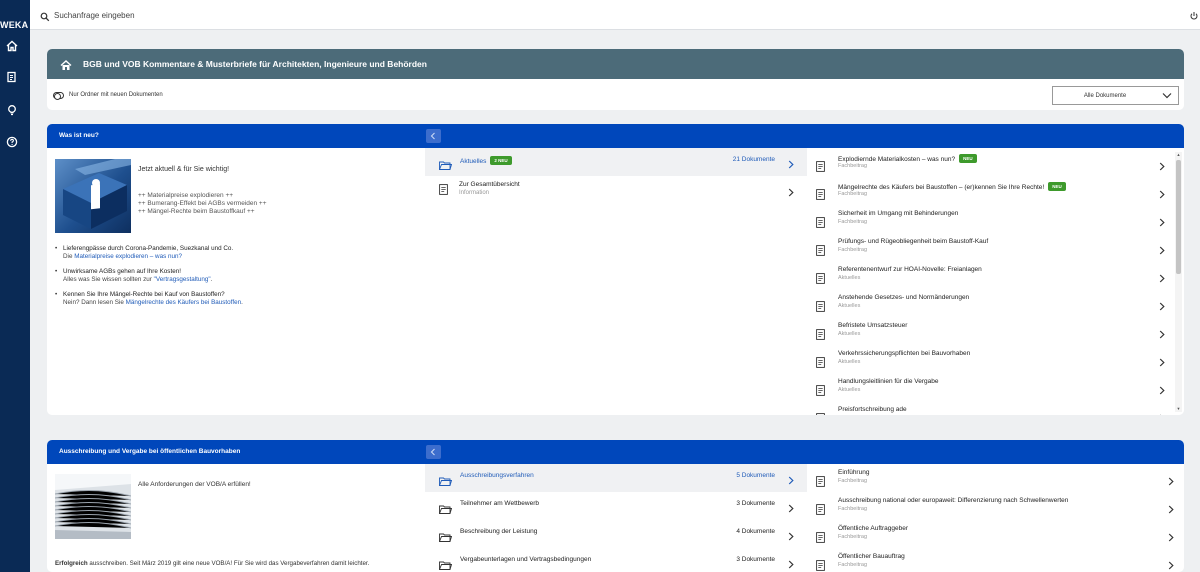  I want to click on weka-logo: WEKA, so click(14, 25).